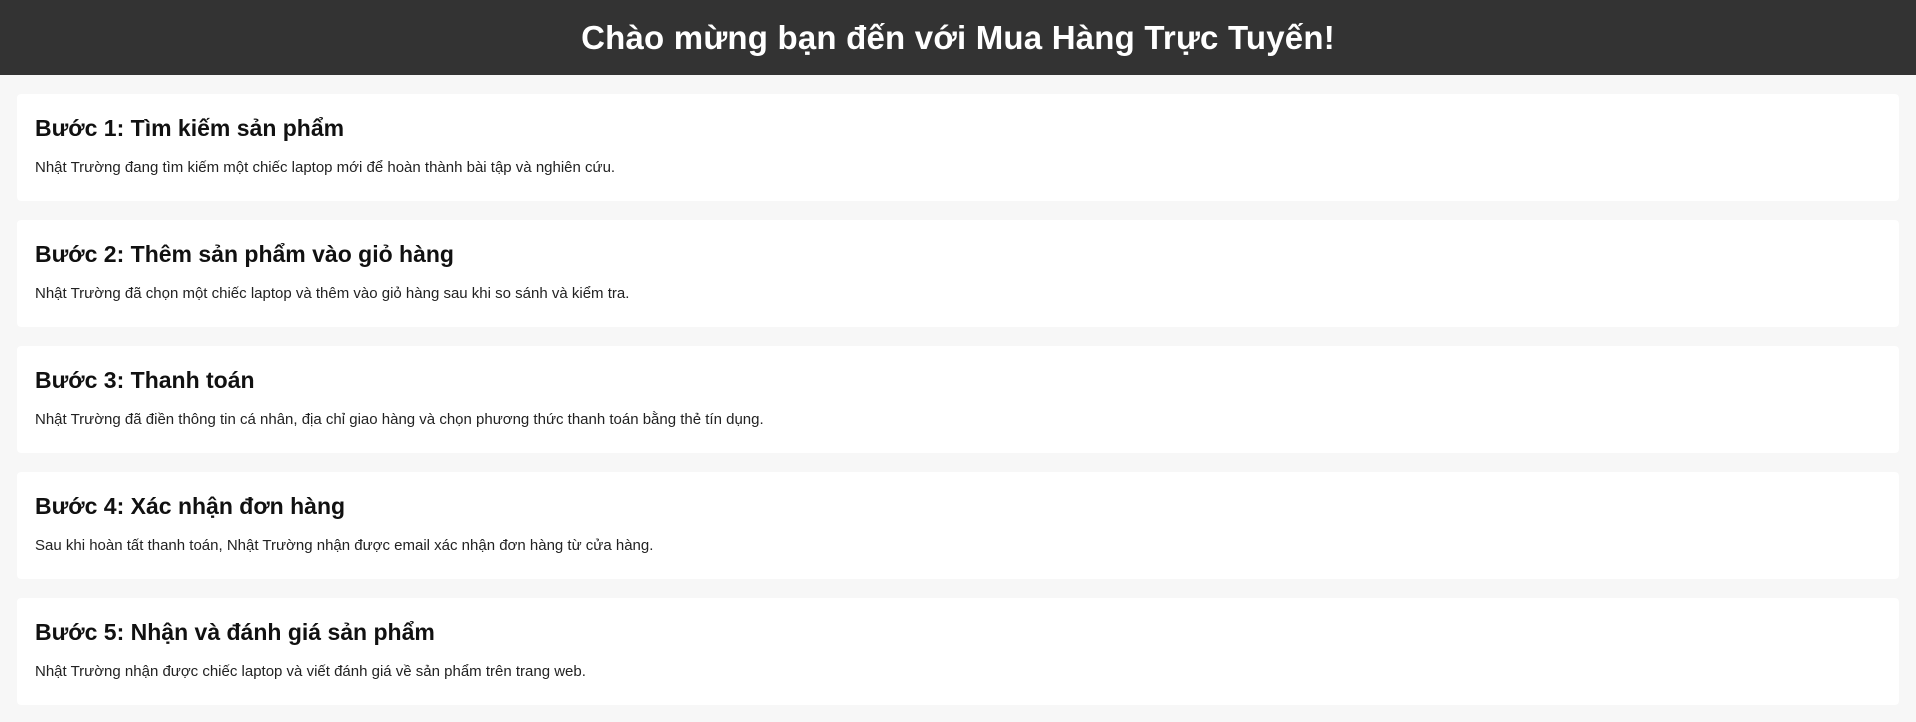 The height and width of the screenshot is (722, 1916). What do you see at coordinates (235, 632) in the screenshot?
I see `step-title: Bước 5: Nhận và đánh giá sản phẩm` at bounding box center [235, 632].